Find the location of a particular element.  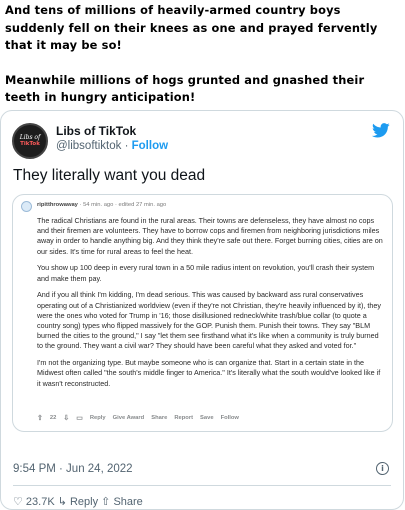

comment-edited: · edited 27 min. ago is located at coordinates (141, 205).